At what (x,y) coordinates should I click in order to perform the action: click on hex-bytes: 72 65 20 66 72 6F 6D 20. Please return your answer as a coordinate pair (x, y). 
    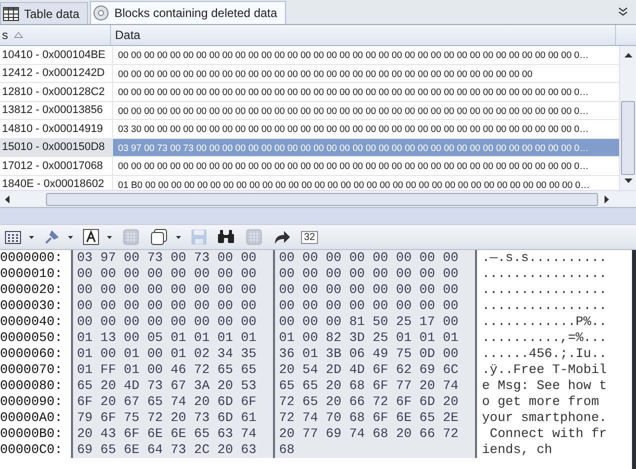
    Looking at the image, I should click on (374, 402).